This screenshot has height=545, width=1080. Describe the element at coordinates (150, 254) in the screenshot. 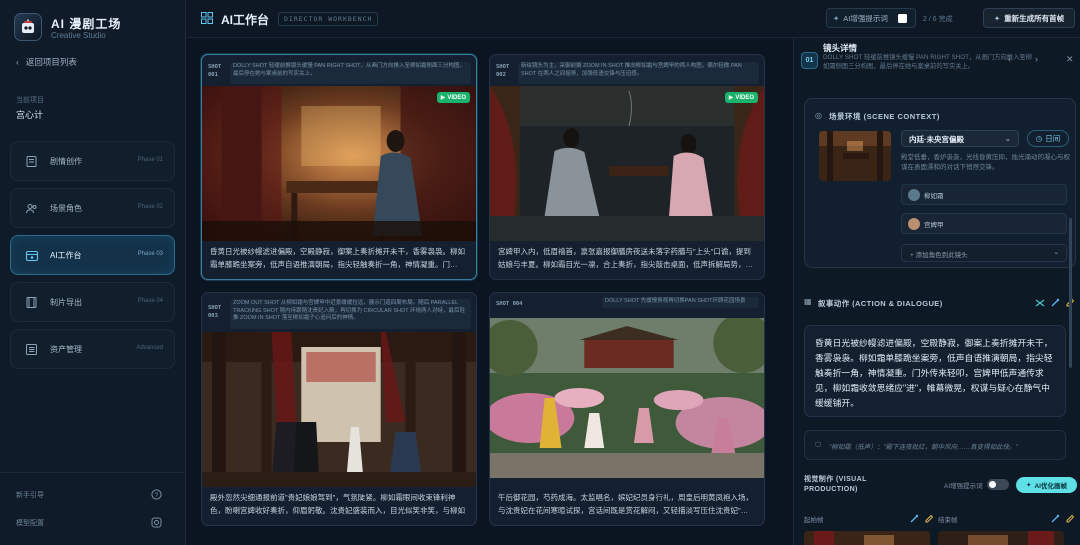

I see `nav-phase: Phase 03` at that location.